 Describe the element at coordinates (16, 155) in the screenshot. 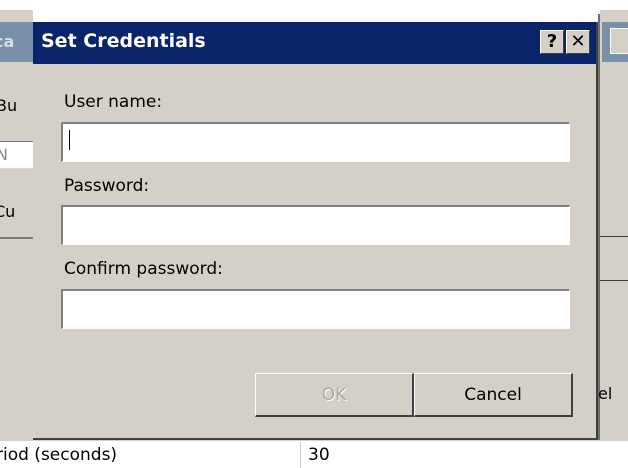

I see `background-left-input: N` at that location.